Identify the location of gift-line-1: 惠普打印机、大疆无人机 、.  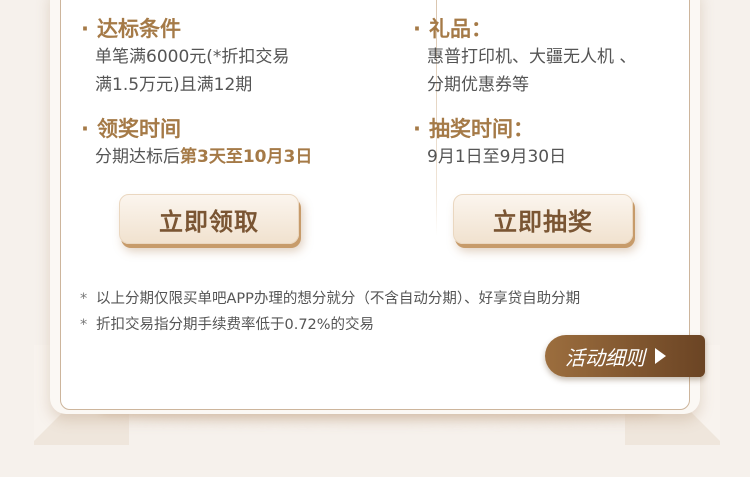
(532, 57).